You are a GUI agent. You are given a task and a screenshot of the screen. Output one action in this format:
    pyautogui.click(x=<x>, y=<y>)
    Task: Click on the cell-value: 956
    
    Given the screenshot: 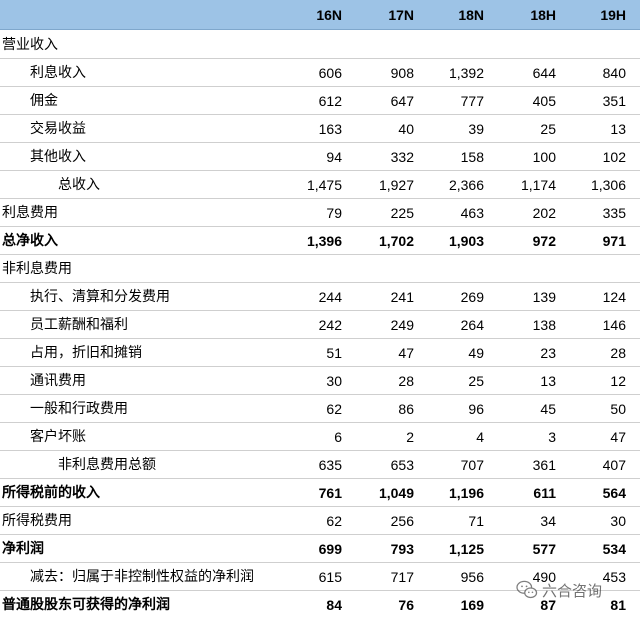 What is the action you would take?
    pyautogui.click(x=472, y=577)
    